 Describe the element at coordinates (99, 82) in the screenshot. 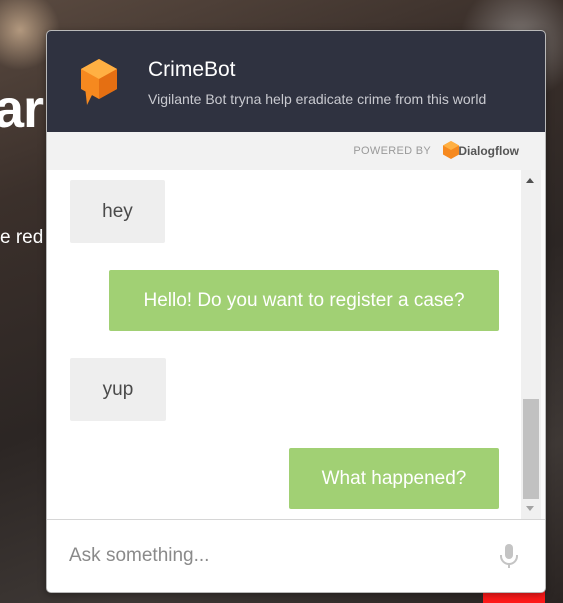

I see `chat-bubble-cube-icon` at that location.